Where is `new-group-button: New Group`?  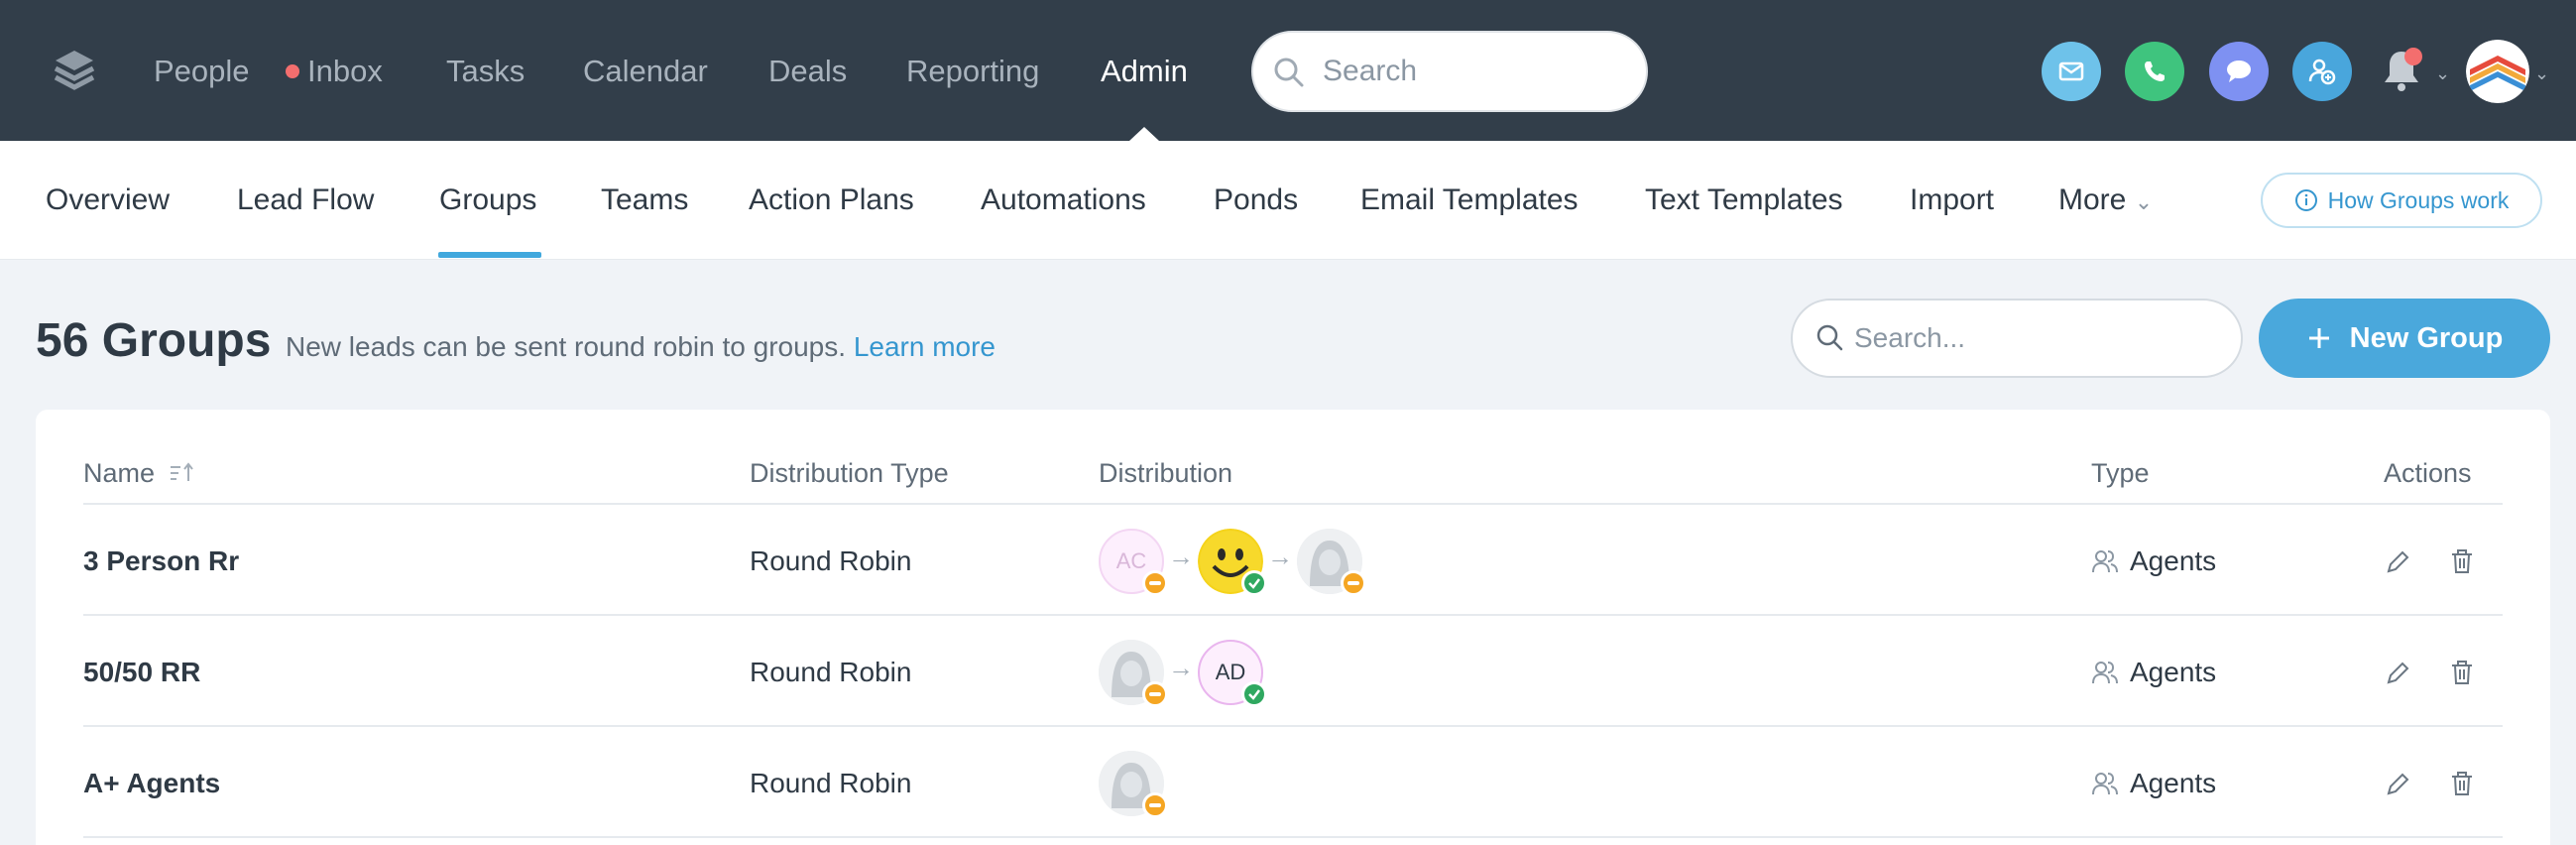
new-group-button: New Group is located at coordinates (2404, 338).